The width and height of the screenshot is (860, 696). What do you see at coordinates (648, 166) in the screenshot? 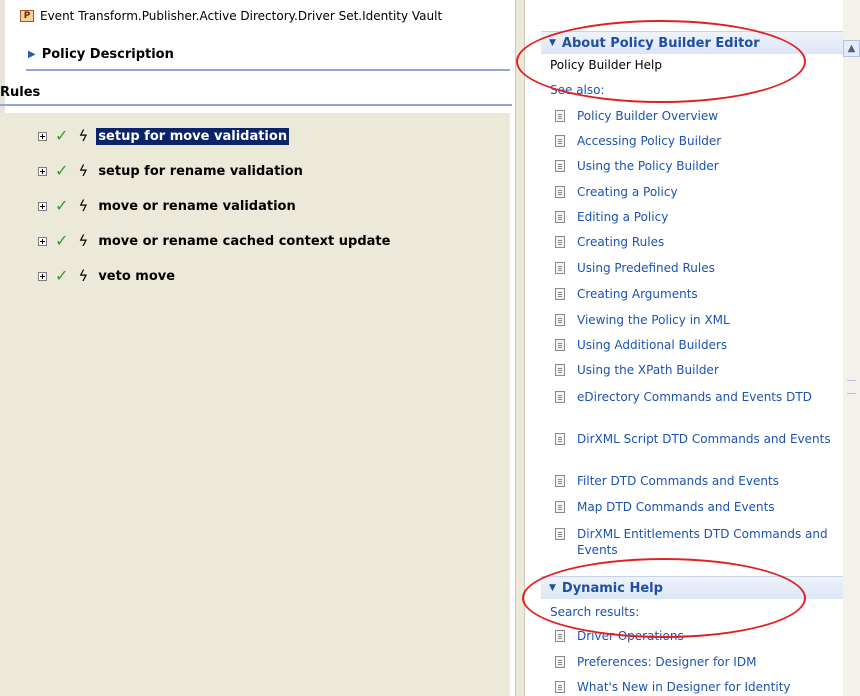
I see `help-link-text: Using the Policy Builder` at bounding box center [648, 166].